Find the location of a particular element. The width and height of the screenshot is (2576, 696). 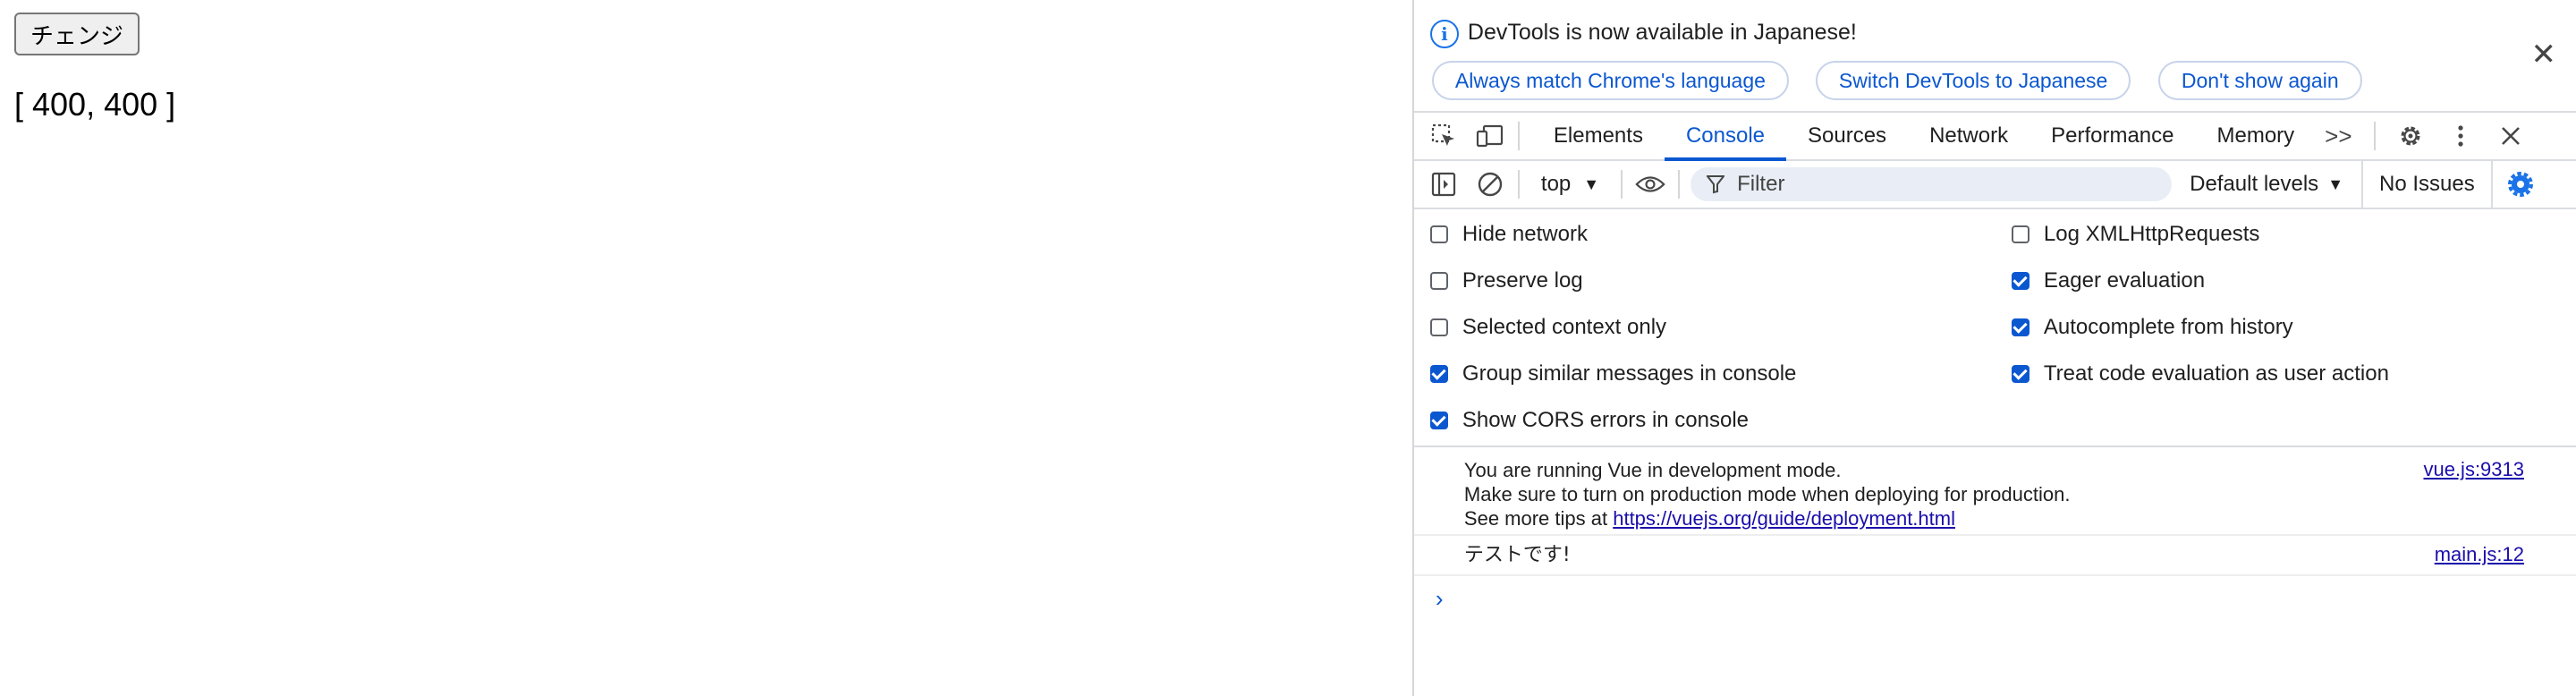

setting-label: Show CORS errors in console is located at coordinates (1606, 420).